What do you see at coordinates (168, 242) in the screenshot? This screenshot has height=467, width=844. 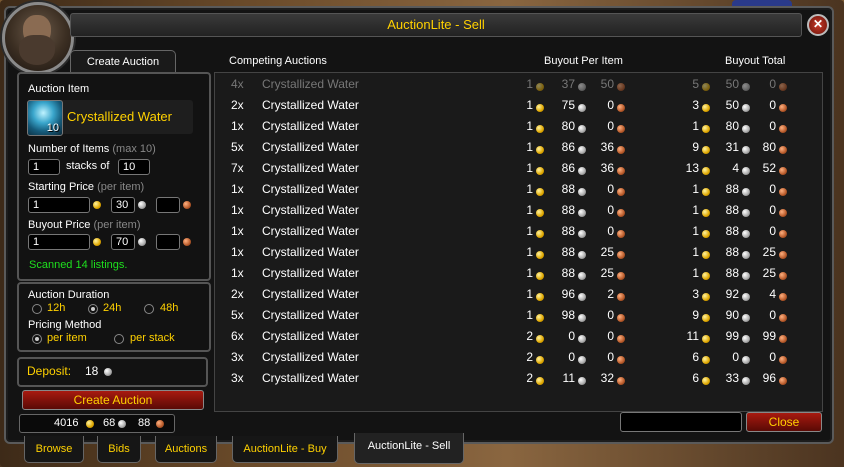 I see `buyout-copper-input` at bounding box center [168, 242].